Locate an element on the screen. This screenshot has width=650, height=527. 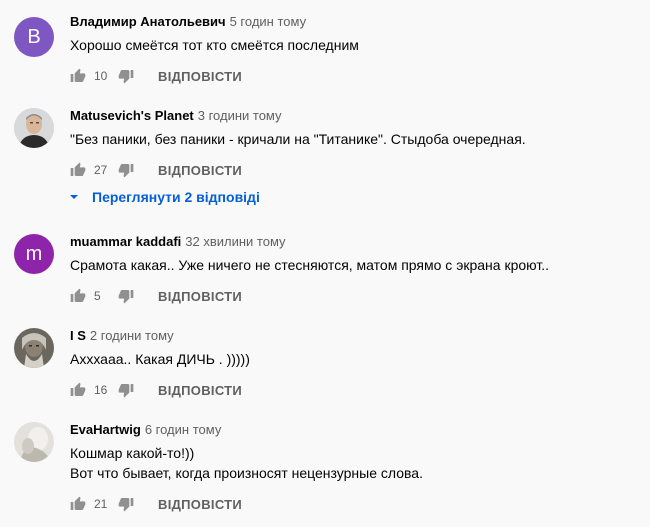
avatar-letter: m is located at coordinates (34, 253).